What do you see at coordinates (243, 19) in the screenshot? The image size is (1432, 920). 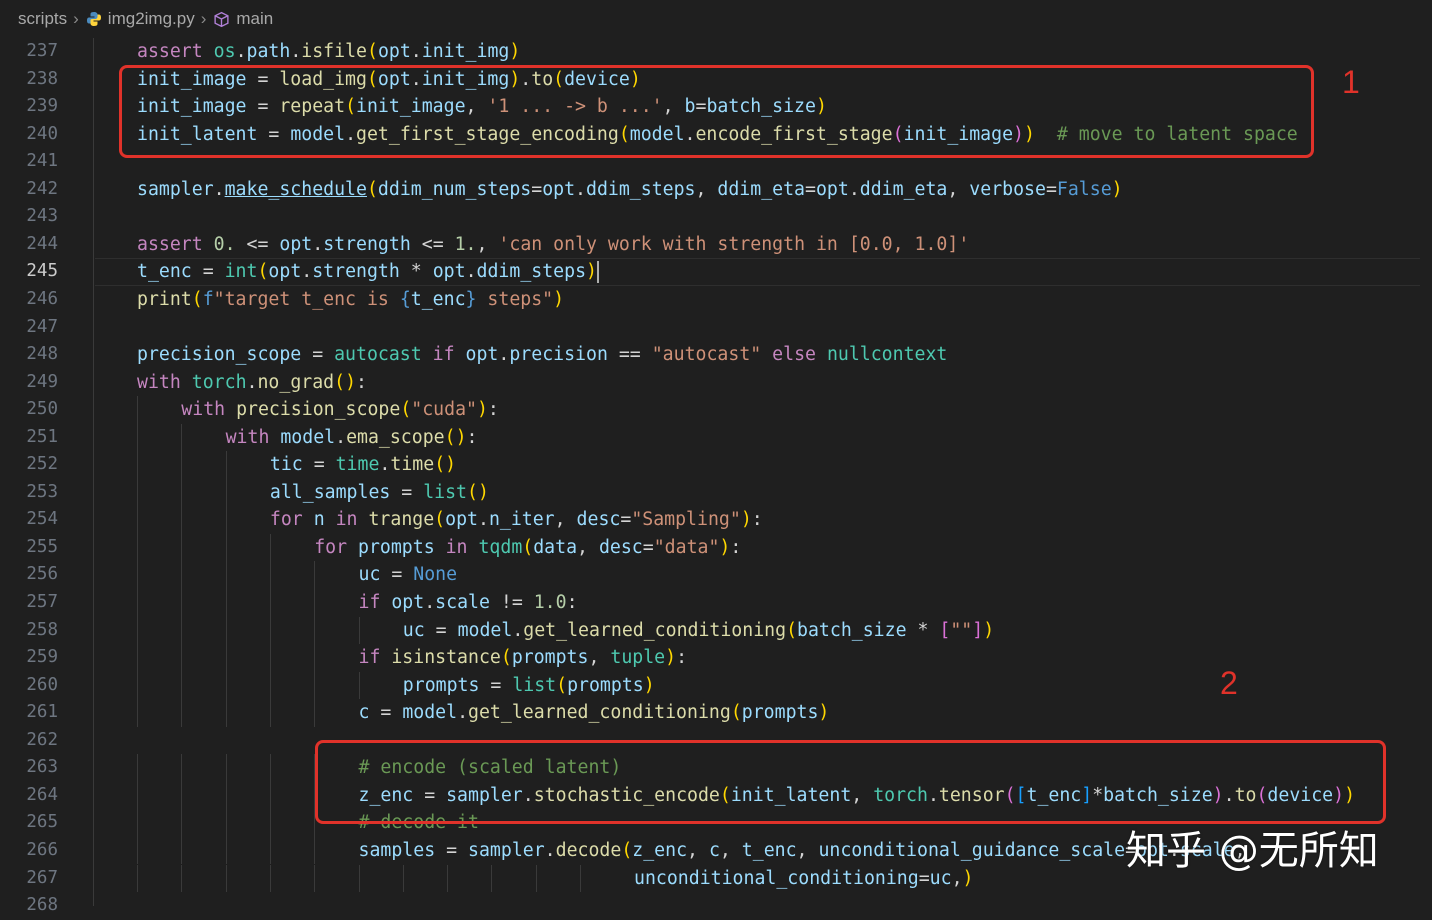 I see `breadcrumb-item-symbol: main` at bounding box center [243, 19].